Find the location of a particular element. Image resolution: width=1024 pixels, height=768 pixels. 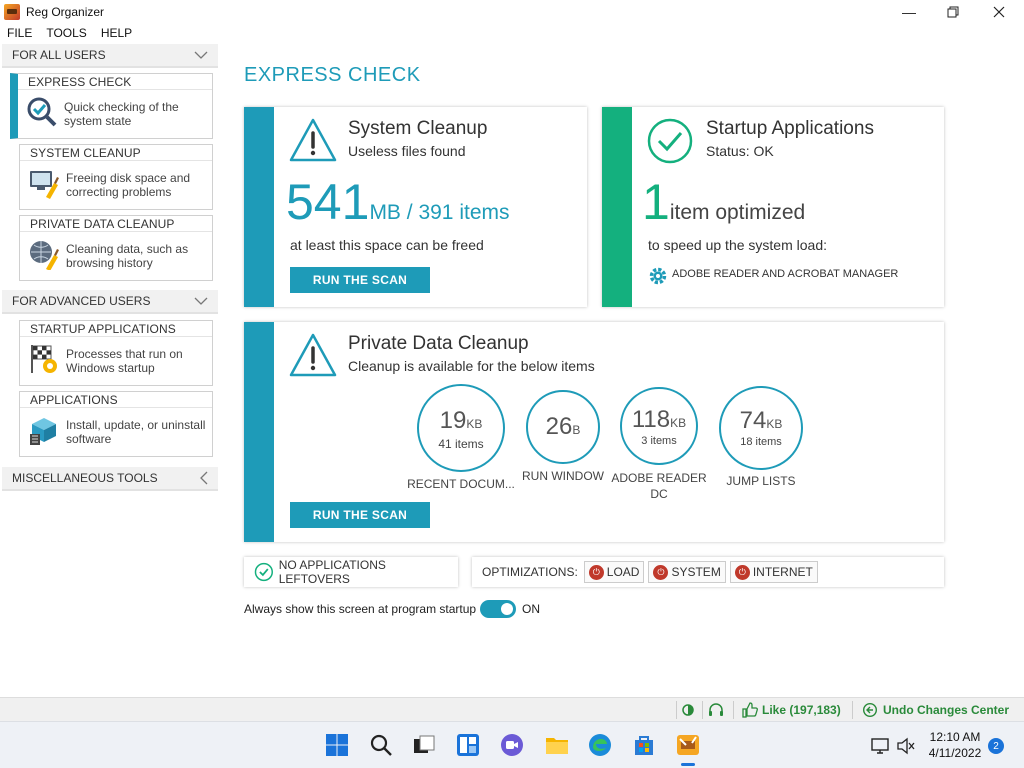

file-explorer-icon is located at coordinates (557, 745).